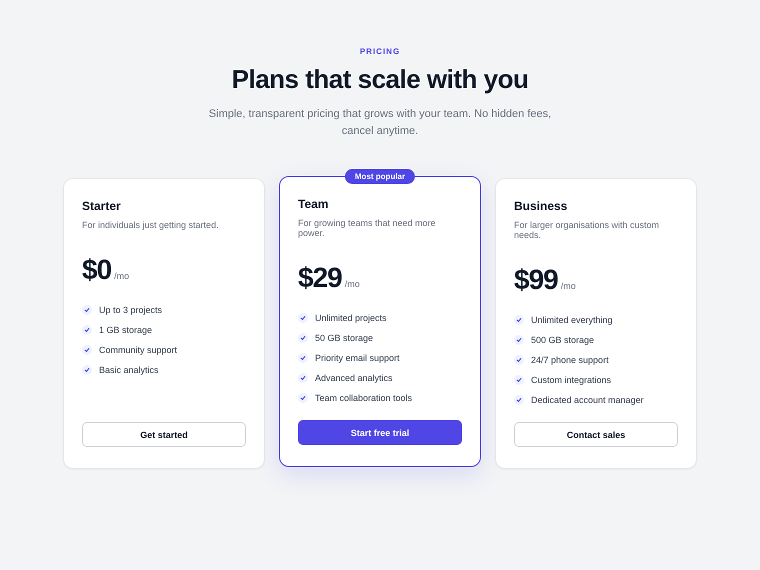 This screenshot has height=570, width=760. What do you see at coordinates (536, 280) in the screenshot?
I see `plan-price: $99` at bounding box center [536, 280].